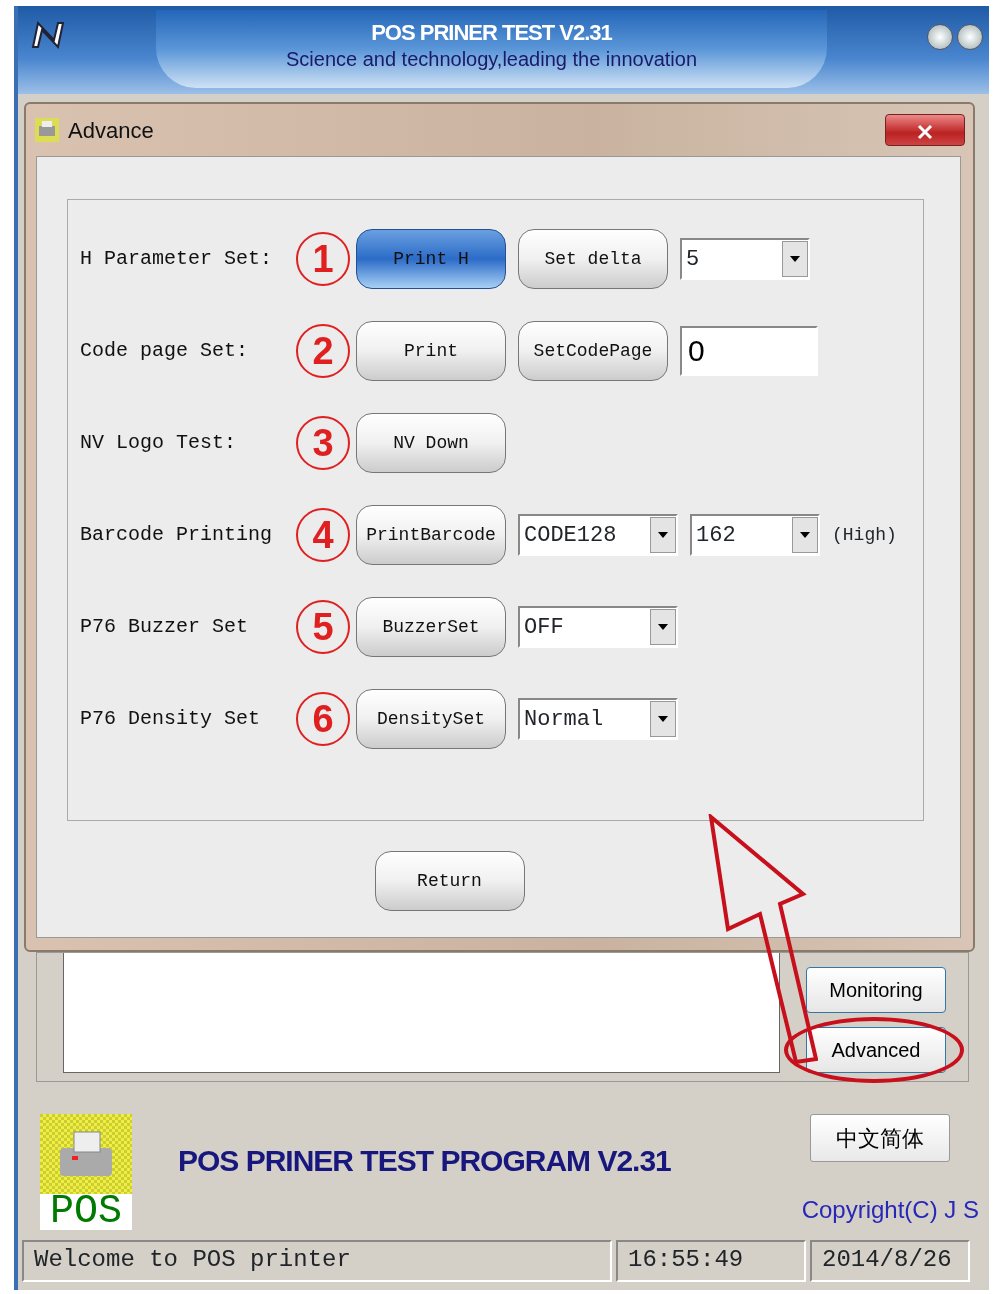  What do you see at coordinates (711, 1261) in the screenshot?
I see `status-cell: 16:55:49` at bounding box center [711, 1261].